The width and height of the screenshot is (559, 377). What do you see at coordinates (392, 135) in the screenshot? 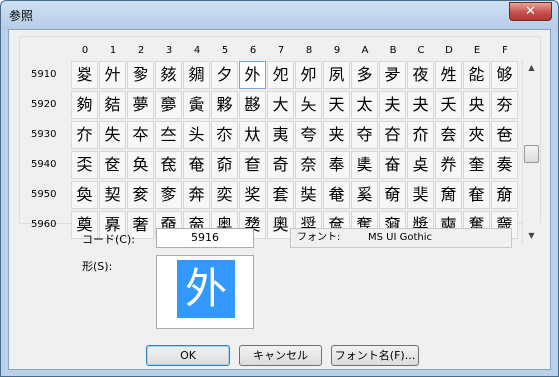
I see `char-cell: 夻` at bounding box center [392, 135].